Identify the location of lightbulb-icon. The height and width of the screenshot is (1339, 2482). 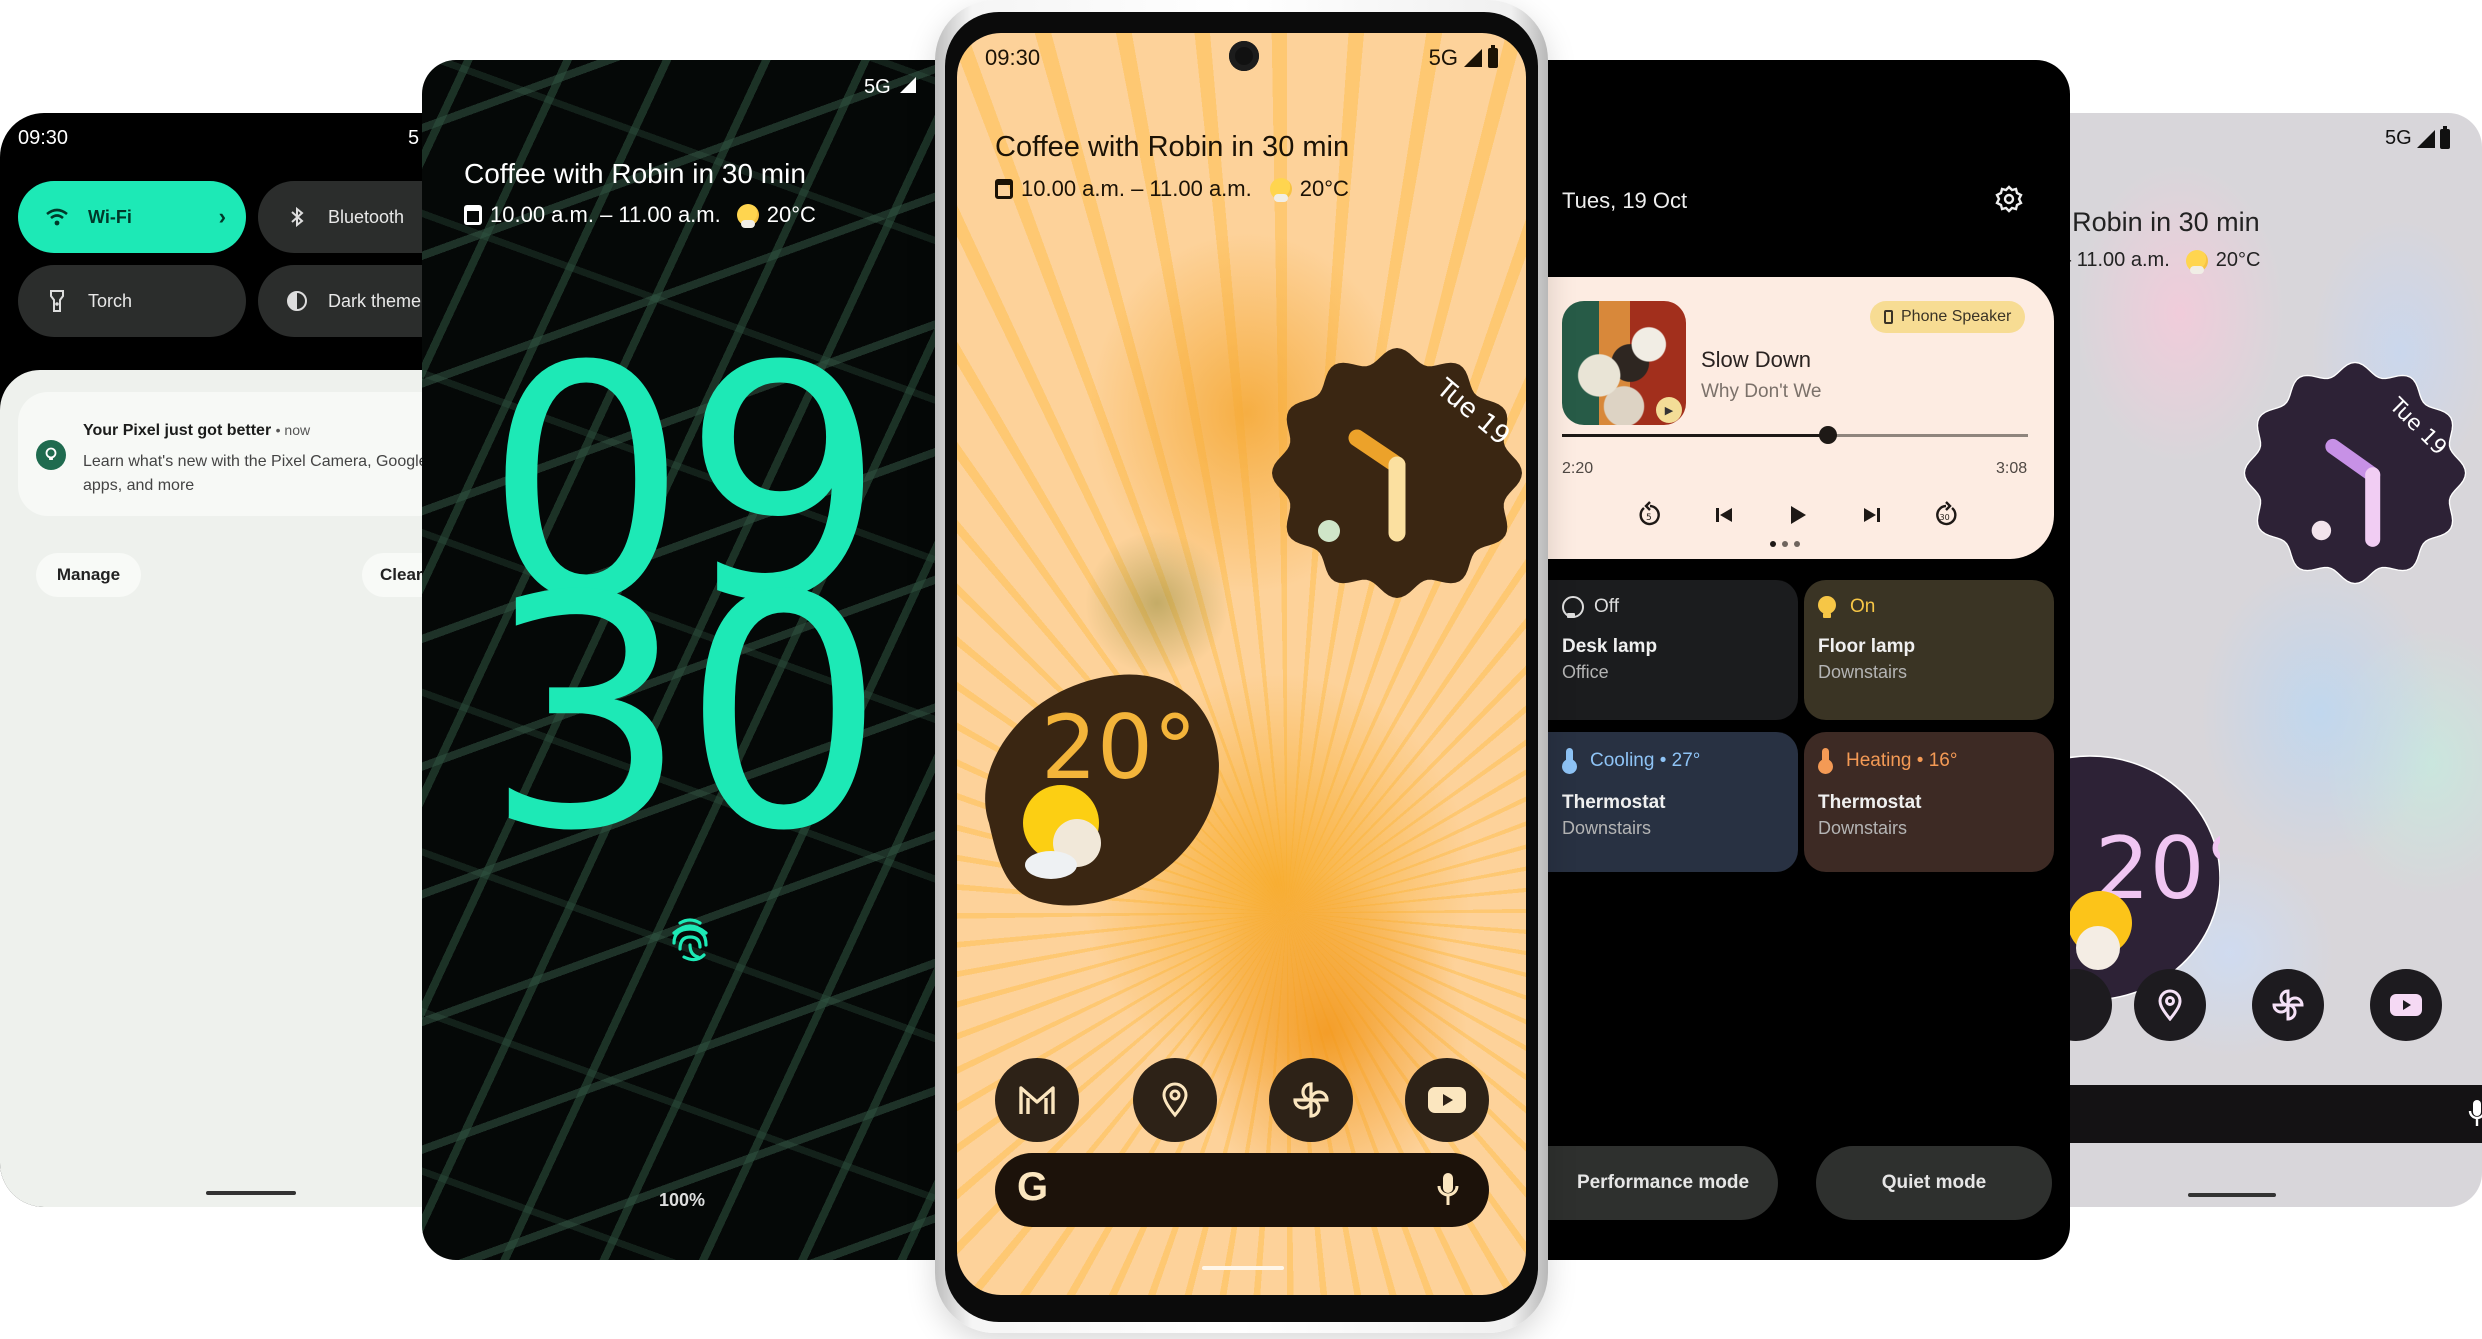
(51, 455).